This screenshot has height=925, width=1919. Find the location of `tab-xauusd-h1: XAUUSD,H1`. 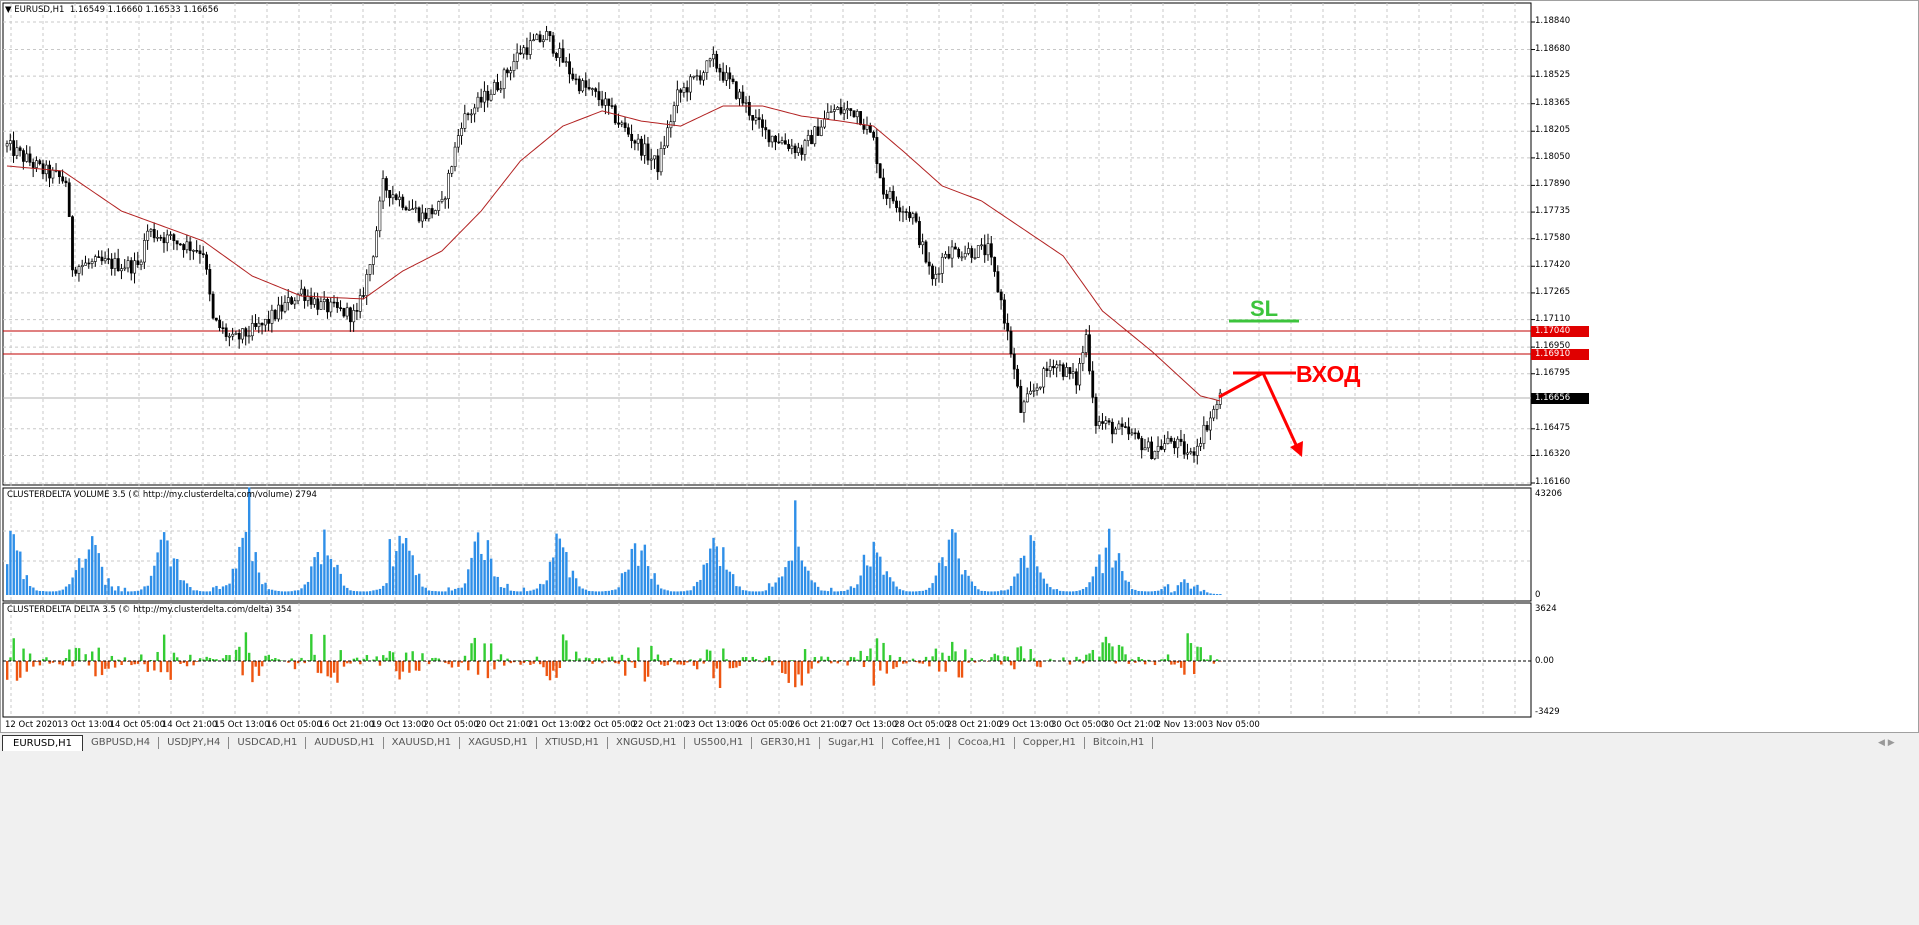

tab-xauusd-h1: XAUUSD,H1 is located at coordinates (422, 743).